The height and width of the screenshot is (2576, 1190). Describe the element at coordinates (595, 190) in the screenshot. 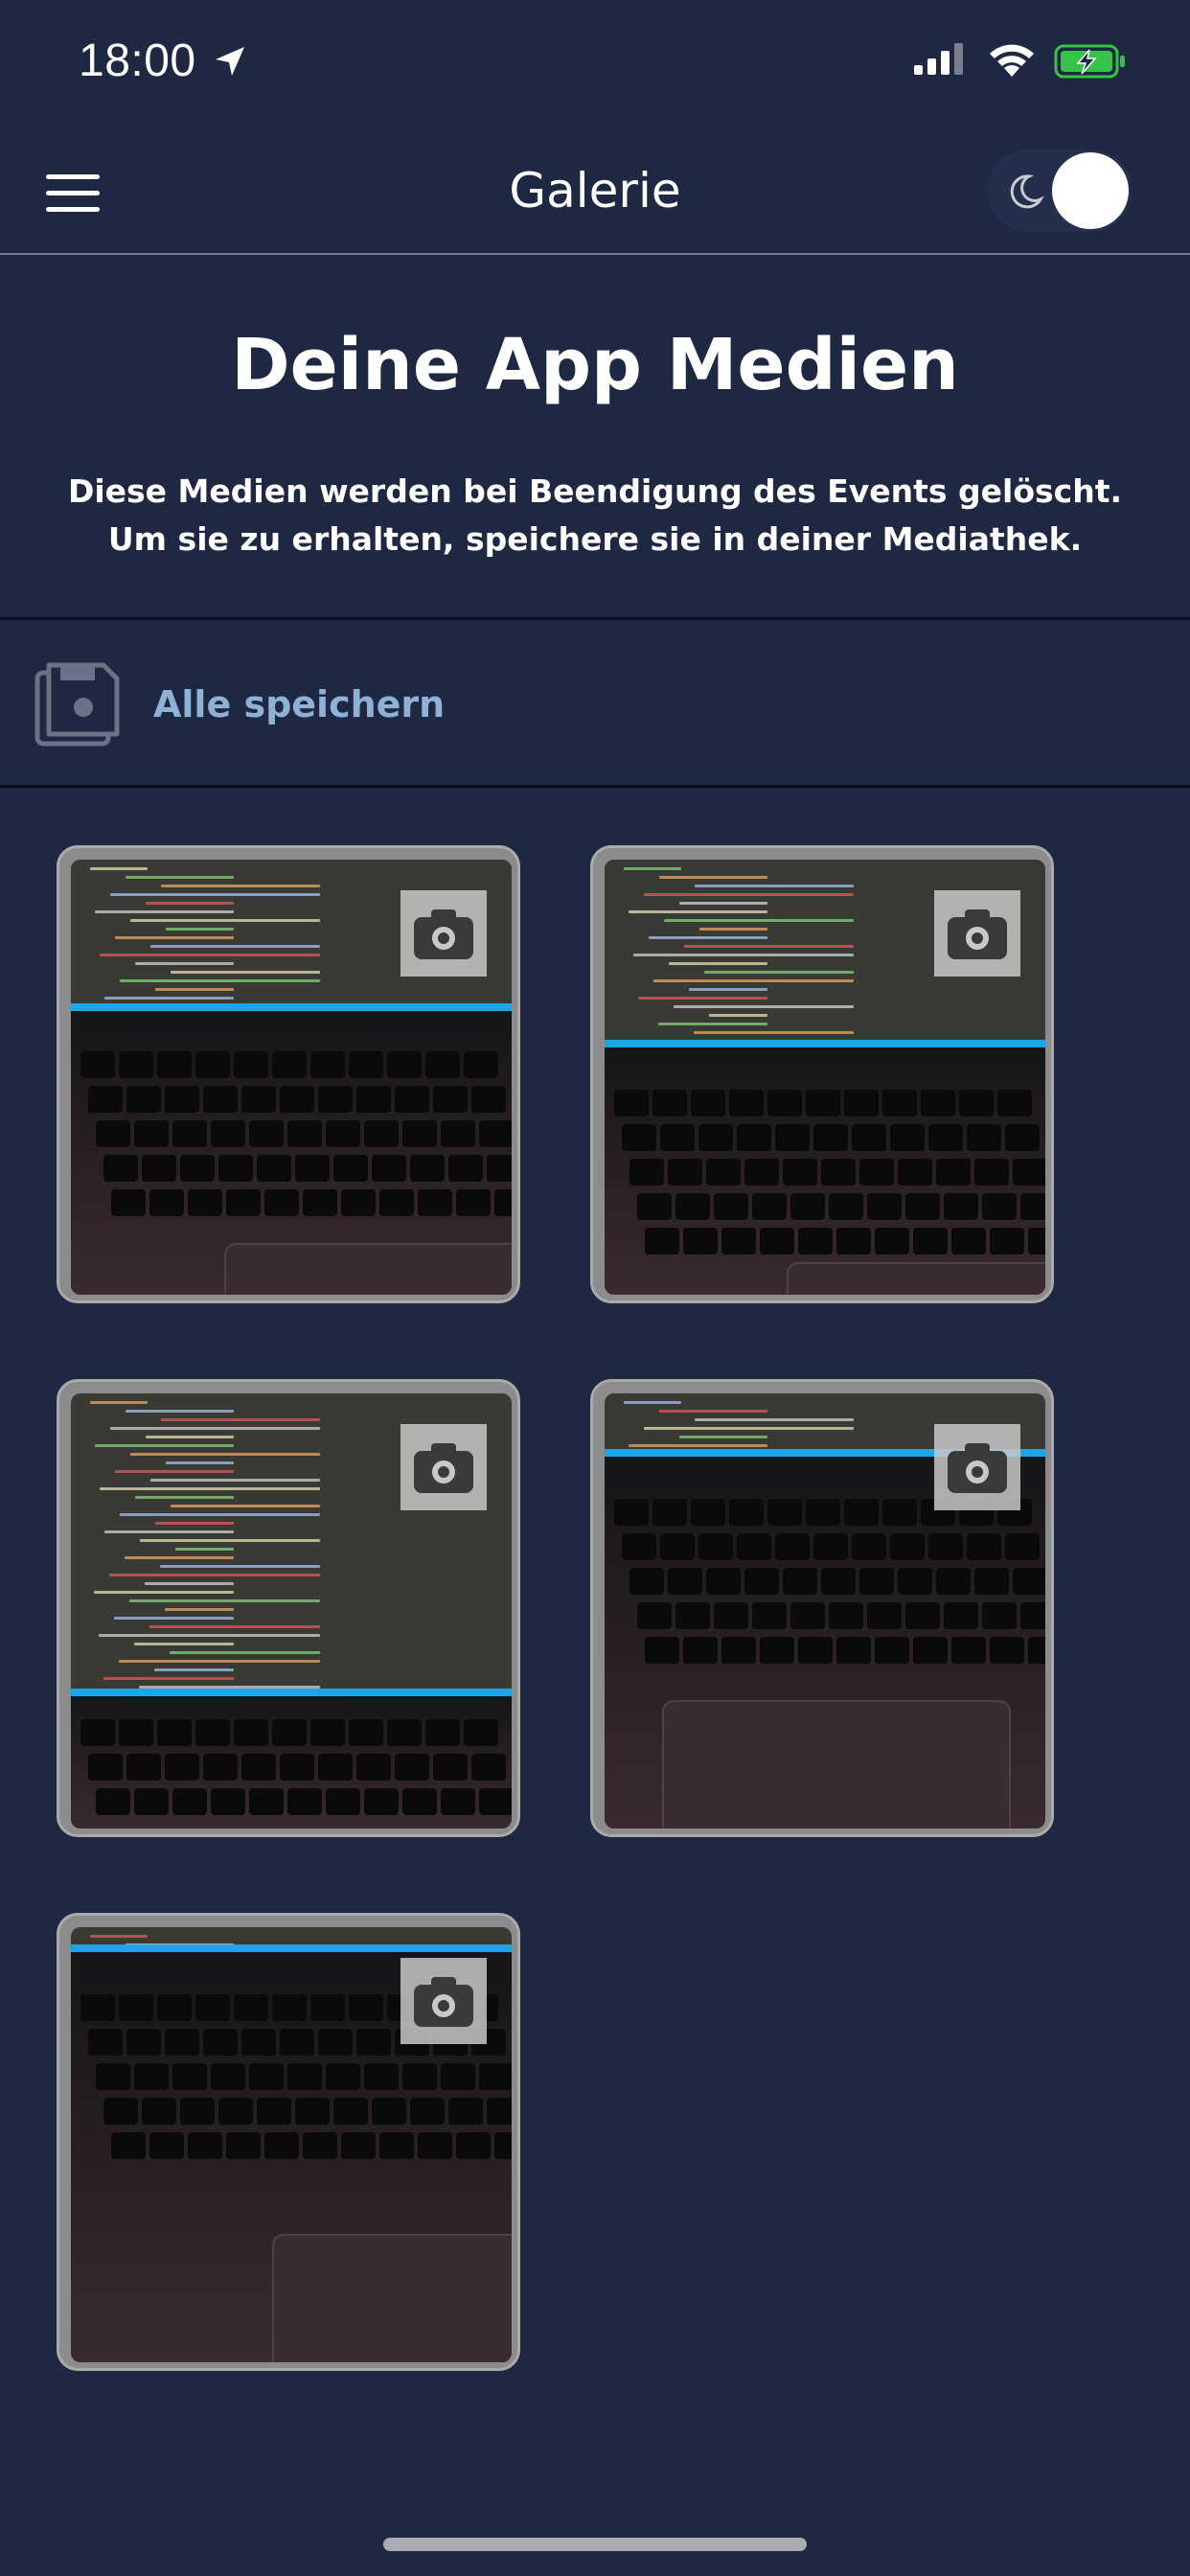

I see `nav-bar: Galerie` at that location.